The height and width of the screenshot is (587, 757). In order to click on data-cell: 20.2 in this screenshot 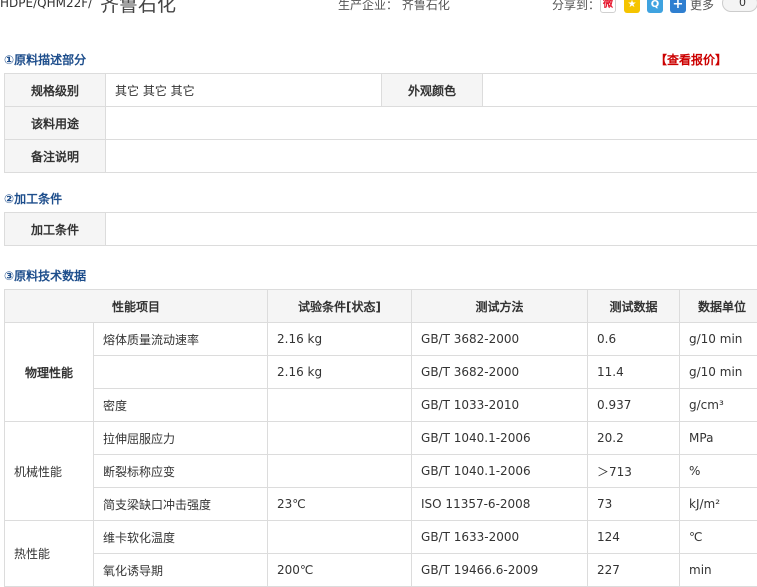, I will do `click(634, 438)`.